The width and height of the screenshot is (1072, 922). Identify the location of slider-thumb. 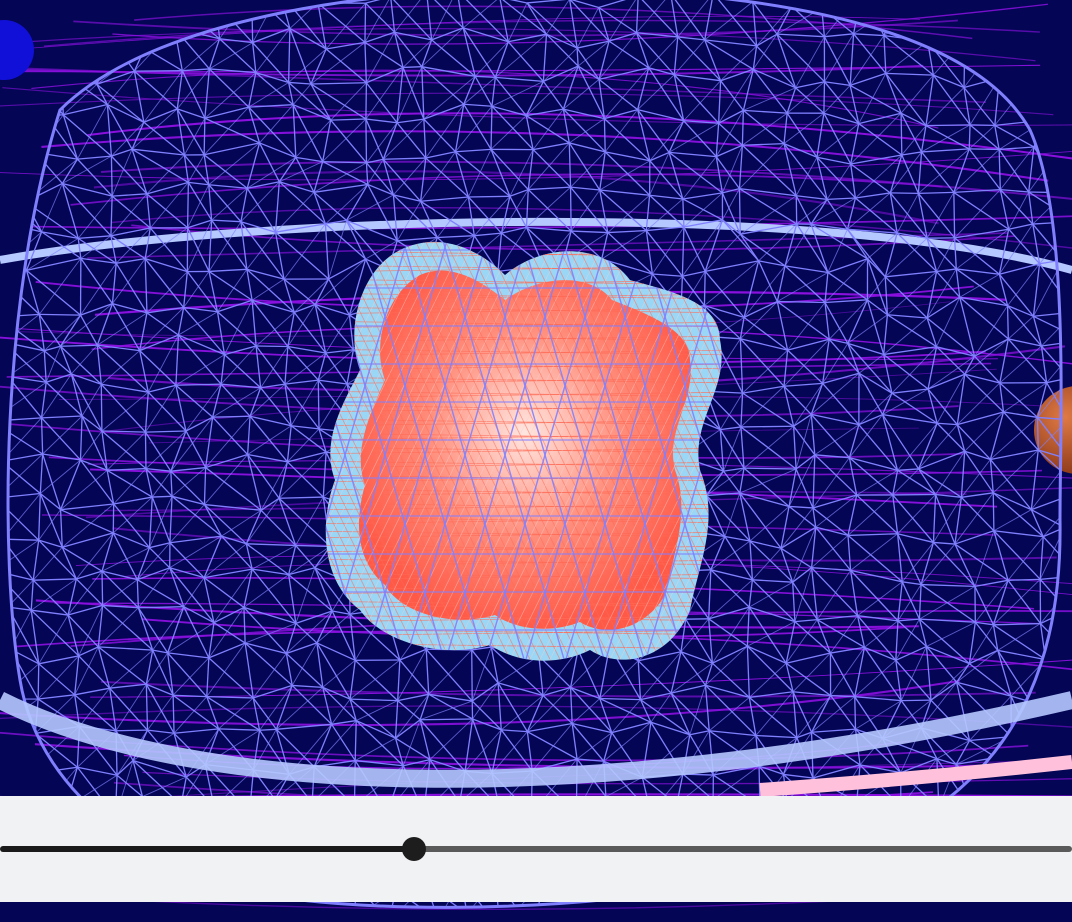
(414, 849).